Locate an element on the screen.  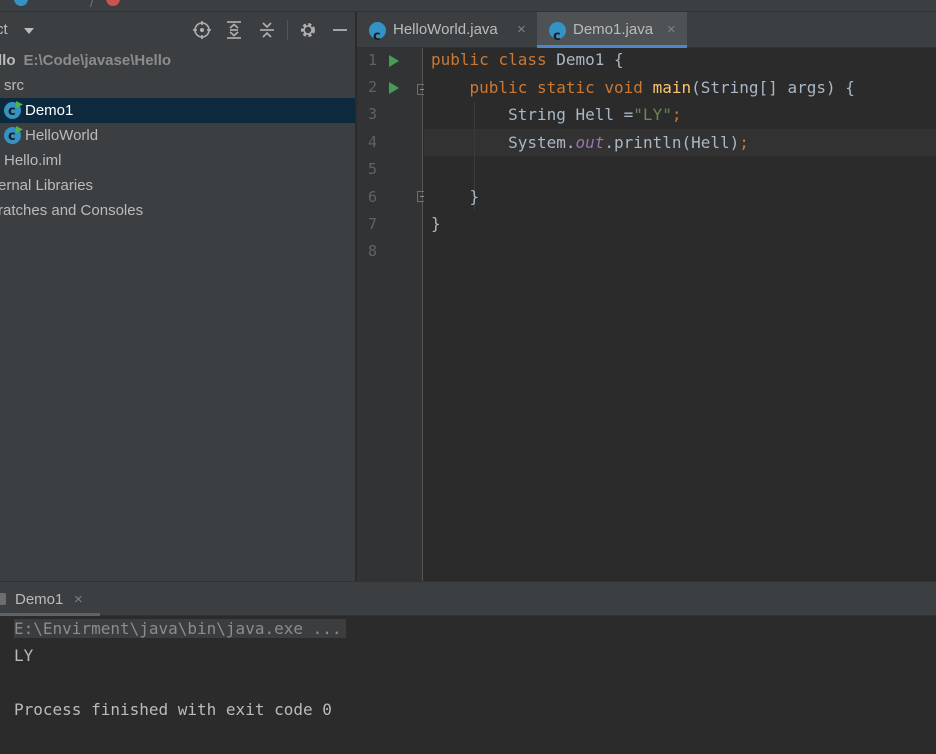
project-path: E:\Code\javase\Hello is located at coordinates (97, 60).